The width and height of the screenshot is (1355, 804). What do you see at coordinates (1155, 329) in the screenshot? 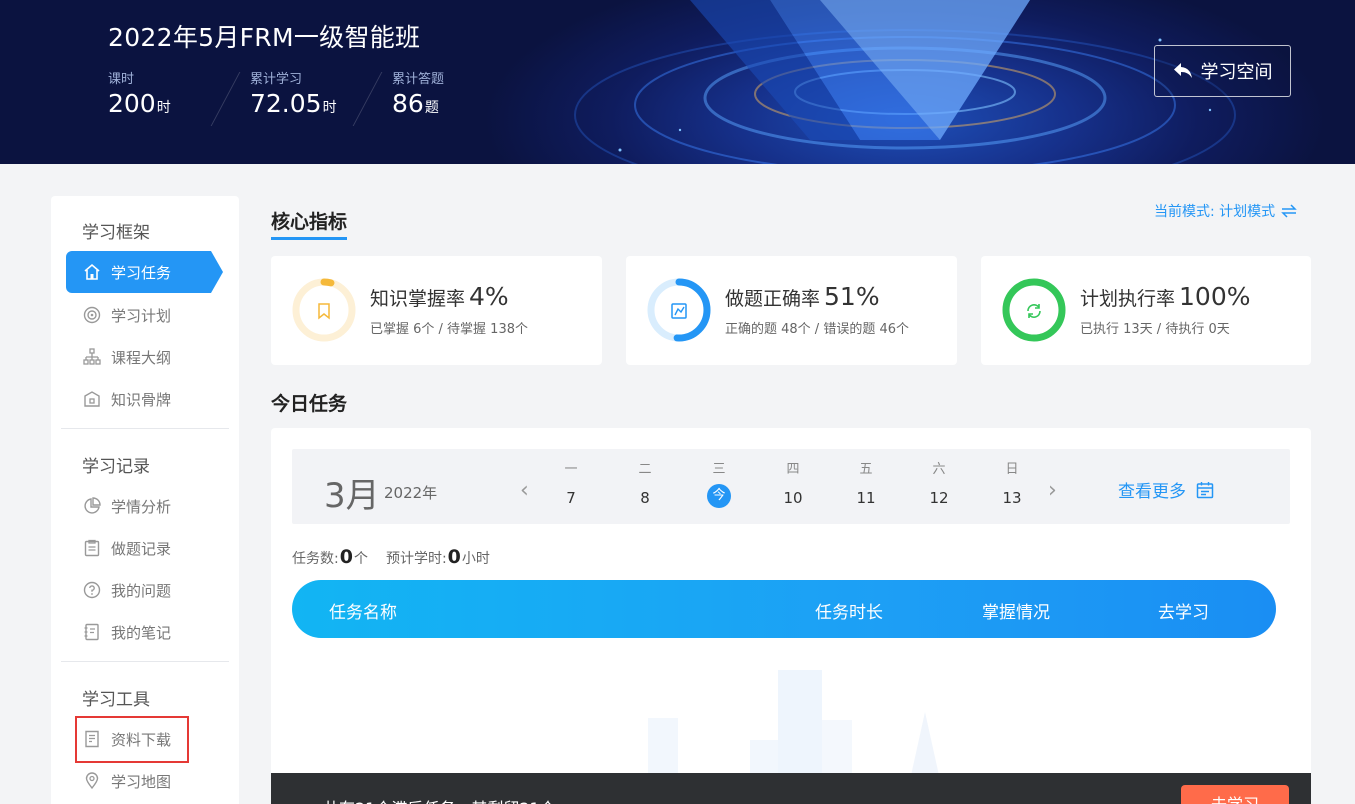
I see `metric-detail: 已执行 13天 / 待执行 0天` at bounding box center [1155, 329].